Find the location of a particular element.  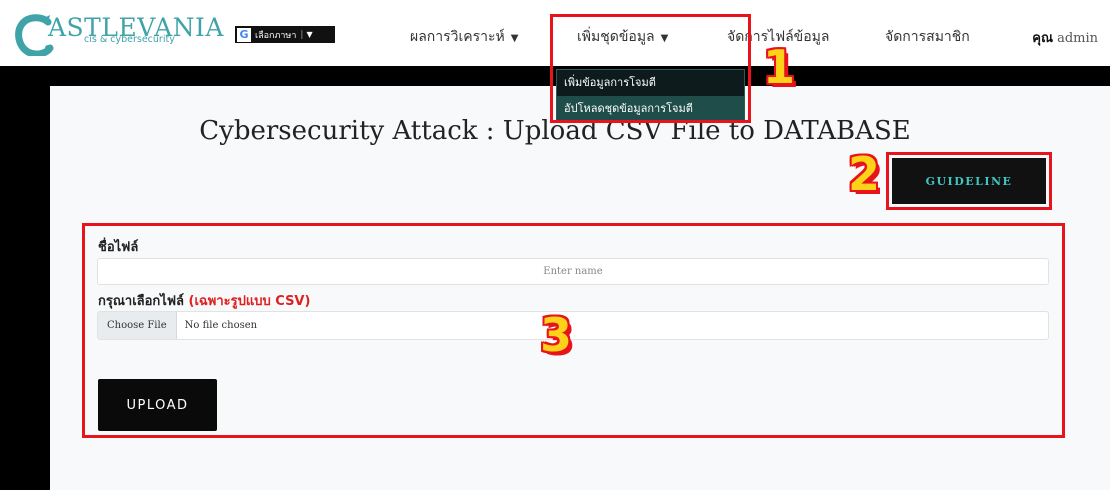

csv-only-note: (เฉพาะรูปแบบ CSV) is located at coordinates (249, 301).